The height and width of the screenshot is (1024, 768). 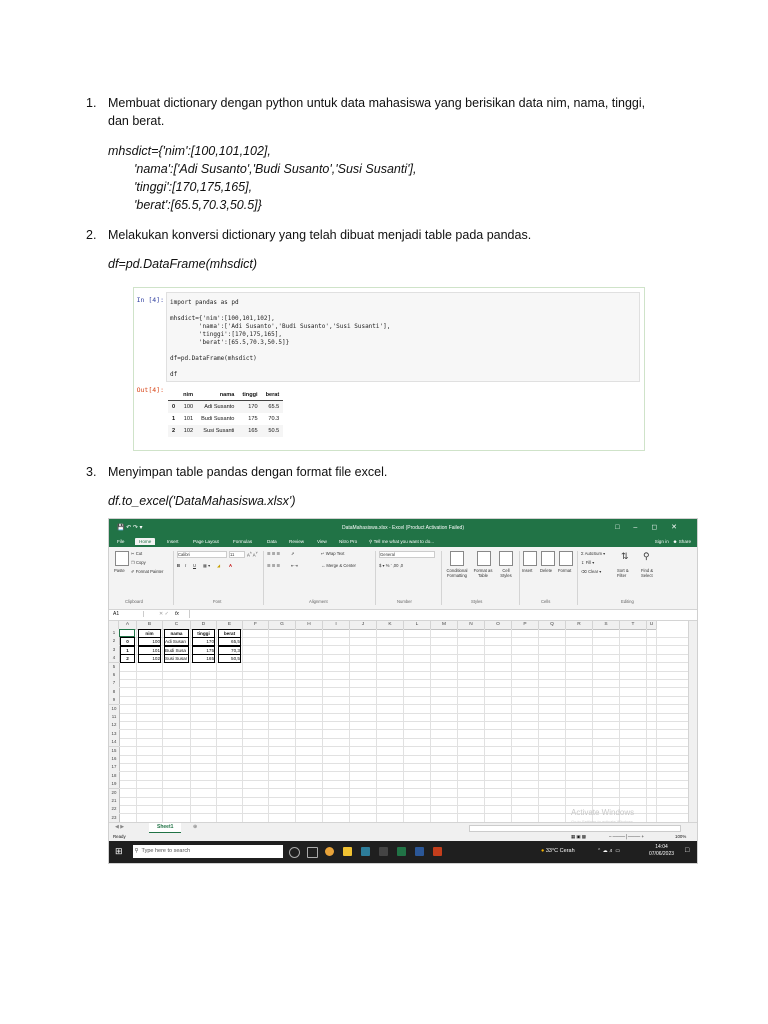 I want to click on excel-taskbar-icon, so click(x=401, y=851).